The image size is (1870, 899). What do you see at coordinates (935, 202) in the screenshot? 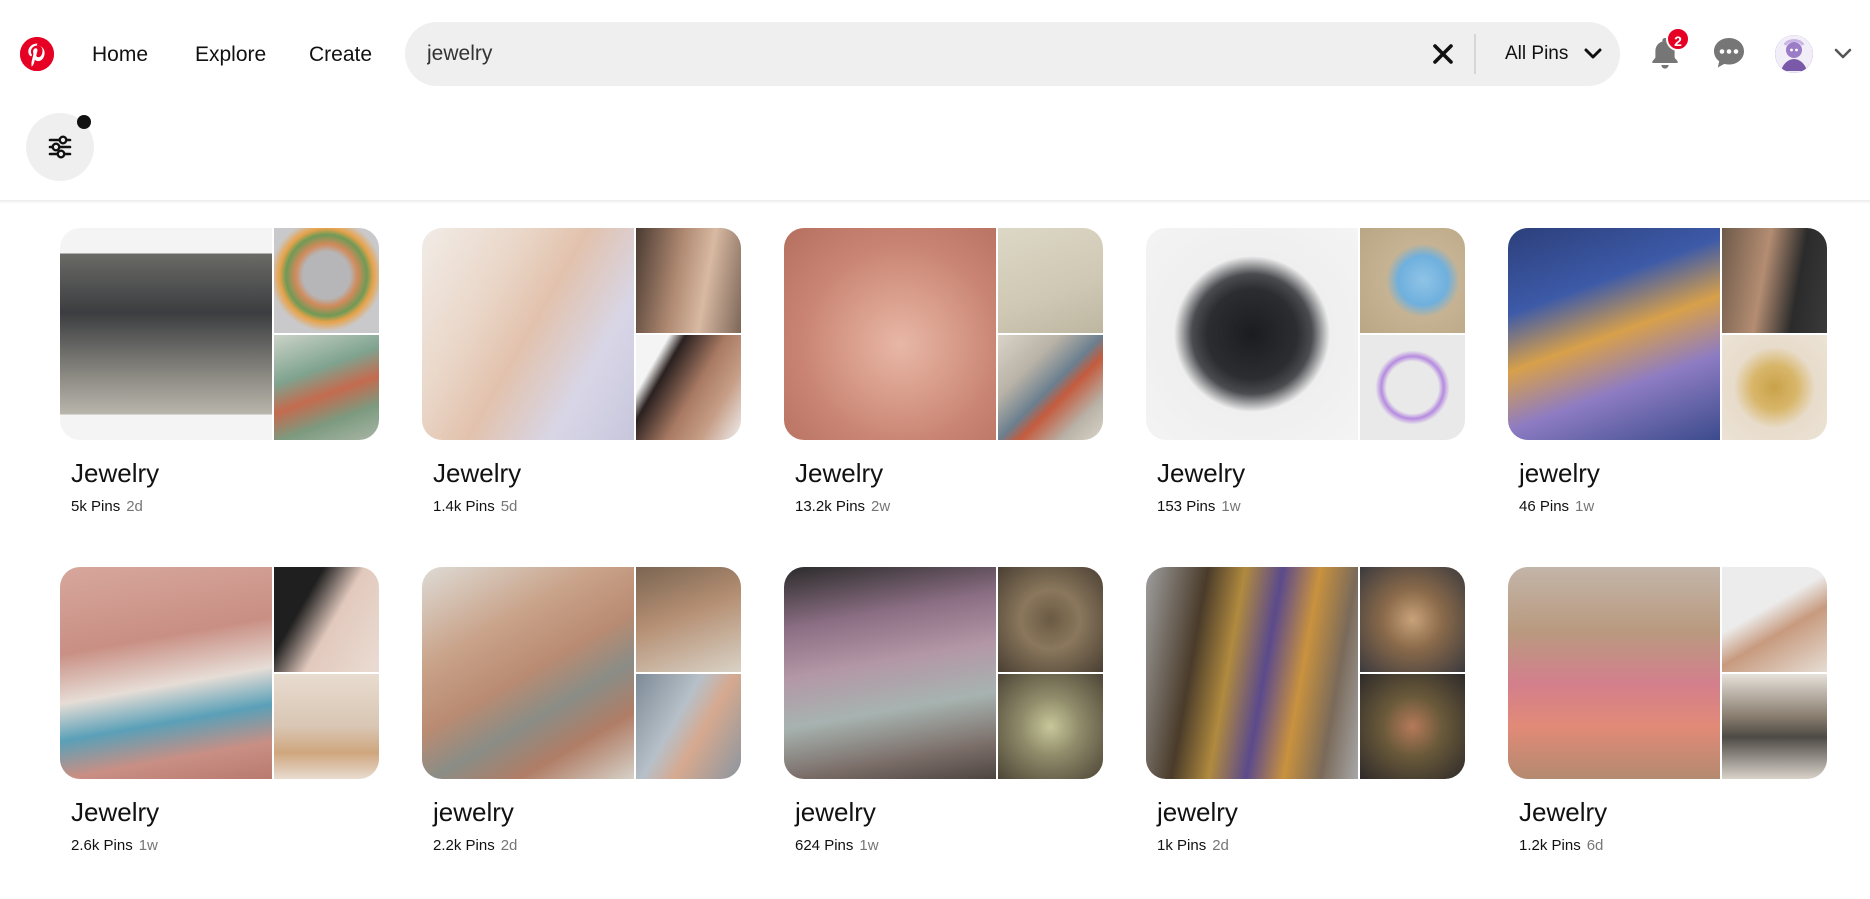
I see `header-shadow` at bounding box center [935, 202].